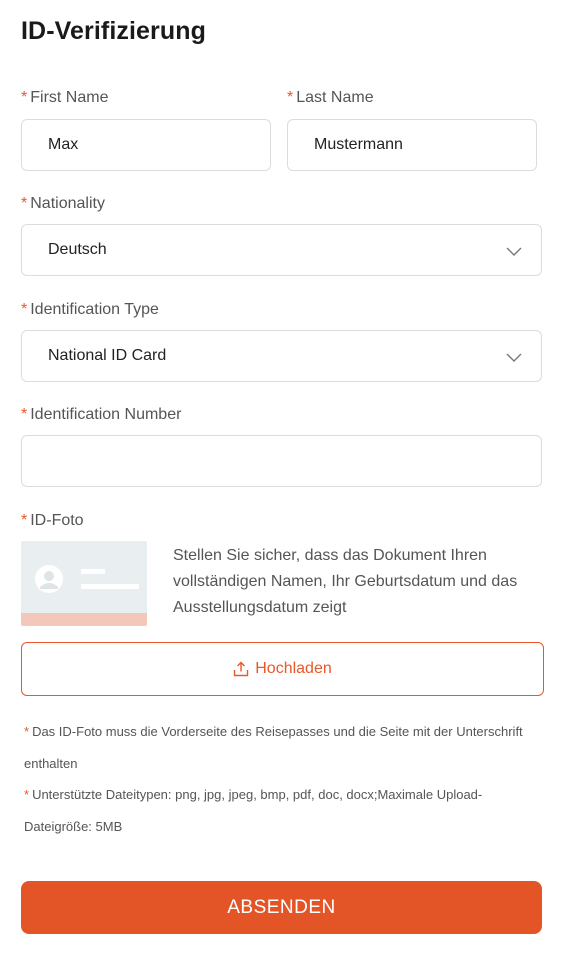  What do you see at coordinates (335, 97) in the screenshot?
I see `last-name-label-text: Last Name` at bounding box center [335, 97].